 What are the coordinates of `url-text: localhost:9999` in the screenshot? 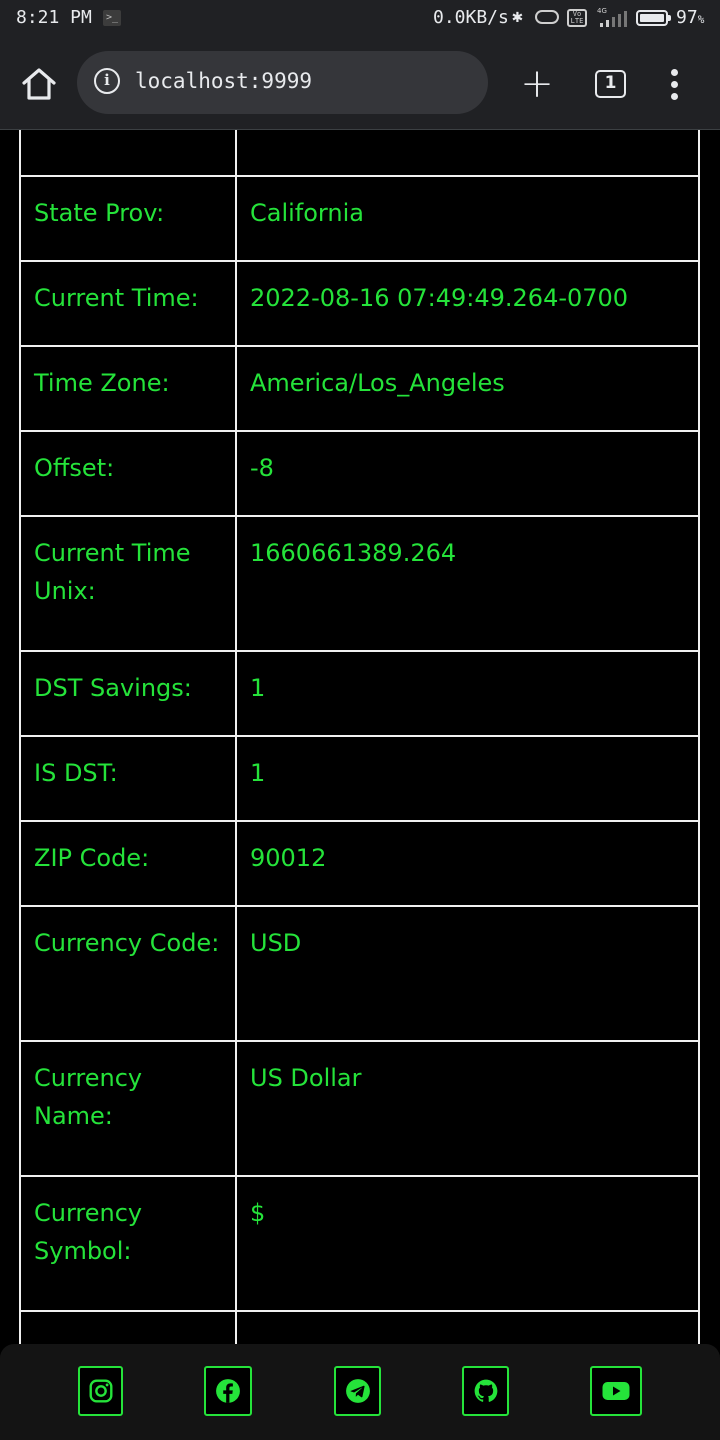 It's located at (223, 81).